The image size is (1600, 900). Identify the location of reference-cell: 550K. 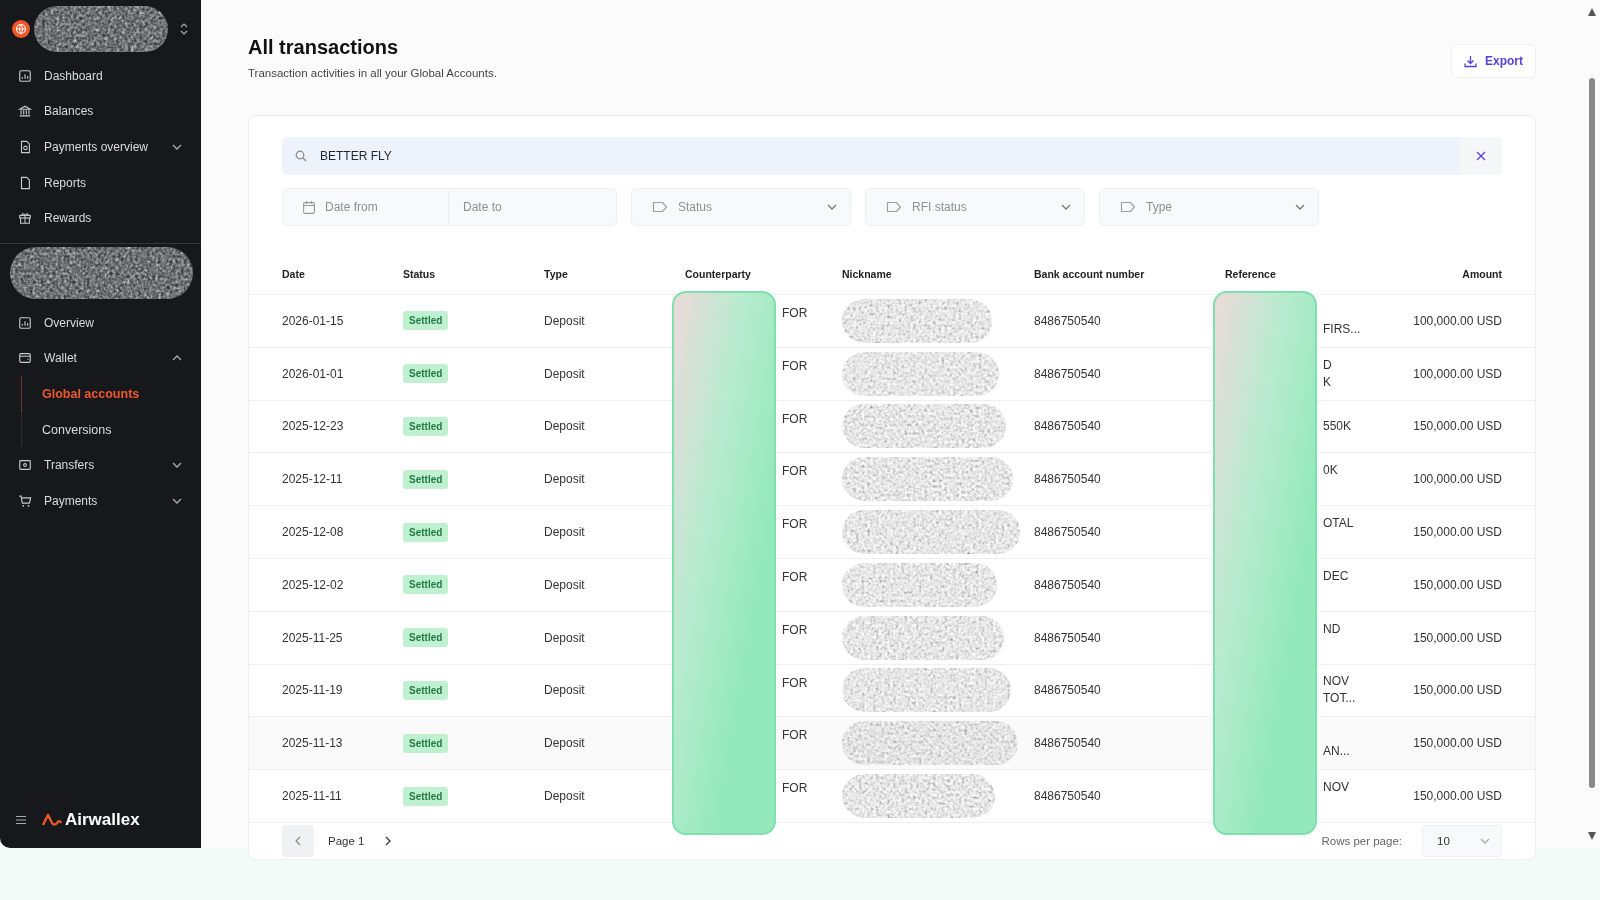
(1337, 426).